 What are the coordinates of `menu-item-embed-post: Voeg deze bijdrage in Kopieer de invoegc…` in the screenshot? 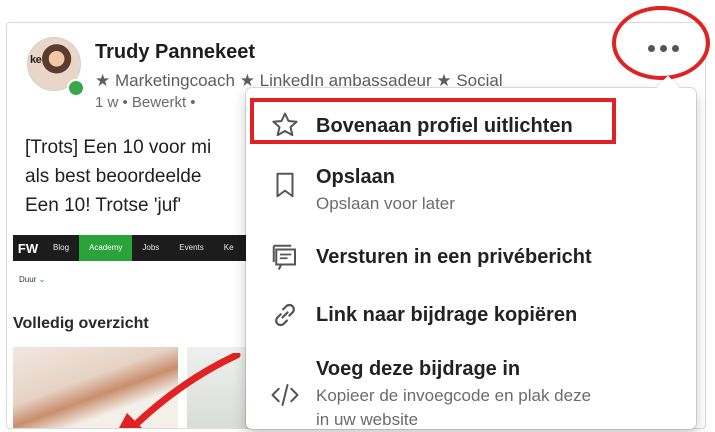 It's located at (471, 388).